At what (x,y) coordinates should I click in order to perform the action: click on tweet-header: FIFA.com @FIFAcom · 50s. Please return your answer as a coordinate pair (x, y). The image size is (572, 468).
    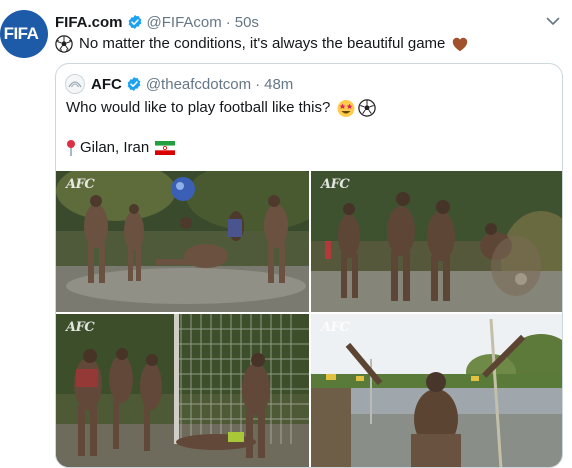
    Looking at the image, I should click on (157, 22).